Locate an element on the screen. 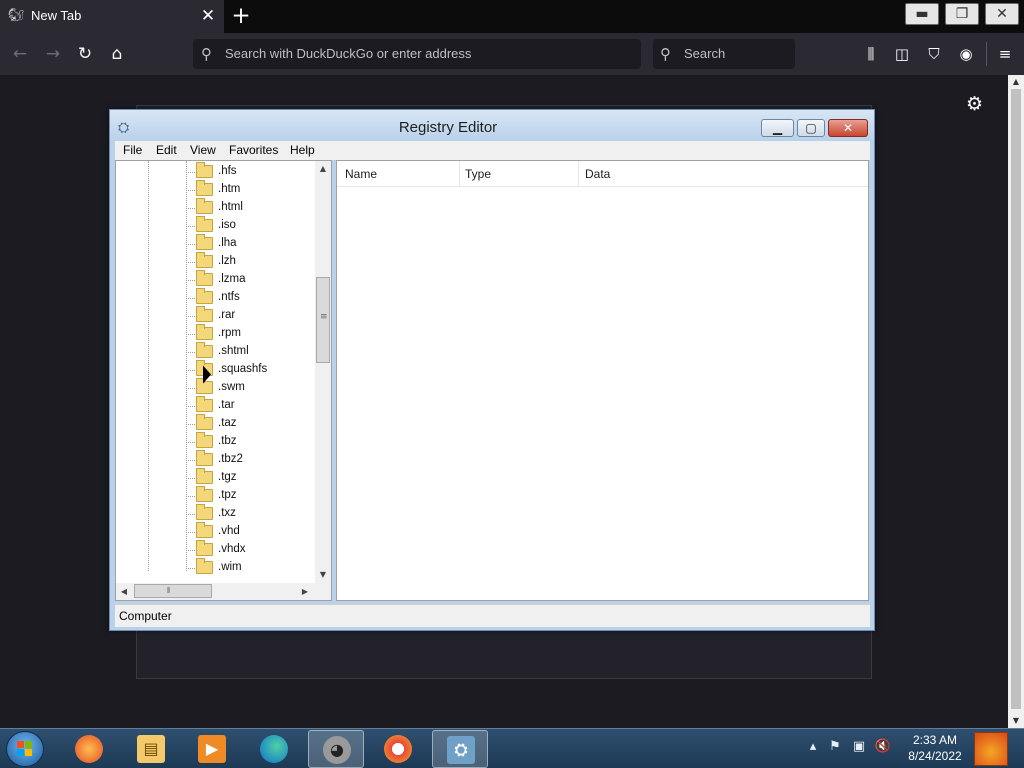 The image size is (1024, 768). column-header-type: Type is located at coordinates (478, 174).